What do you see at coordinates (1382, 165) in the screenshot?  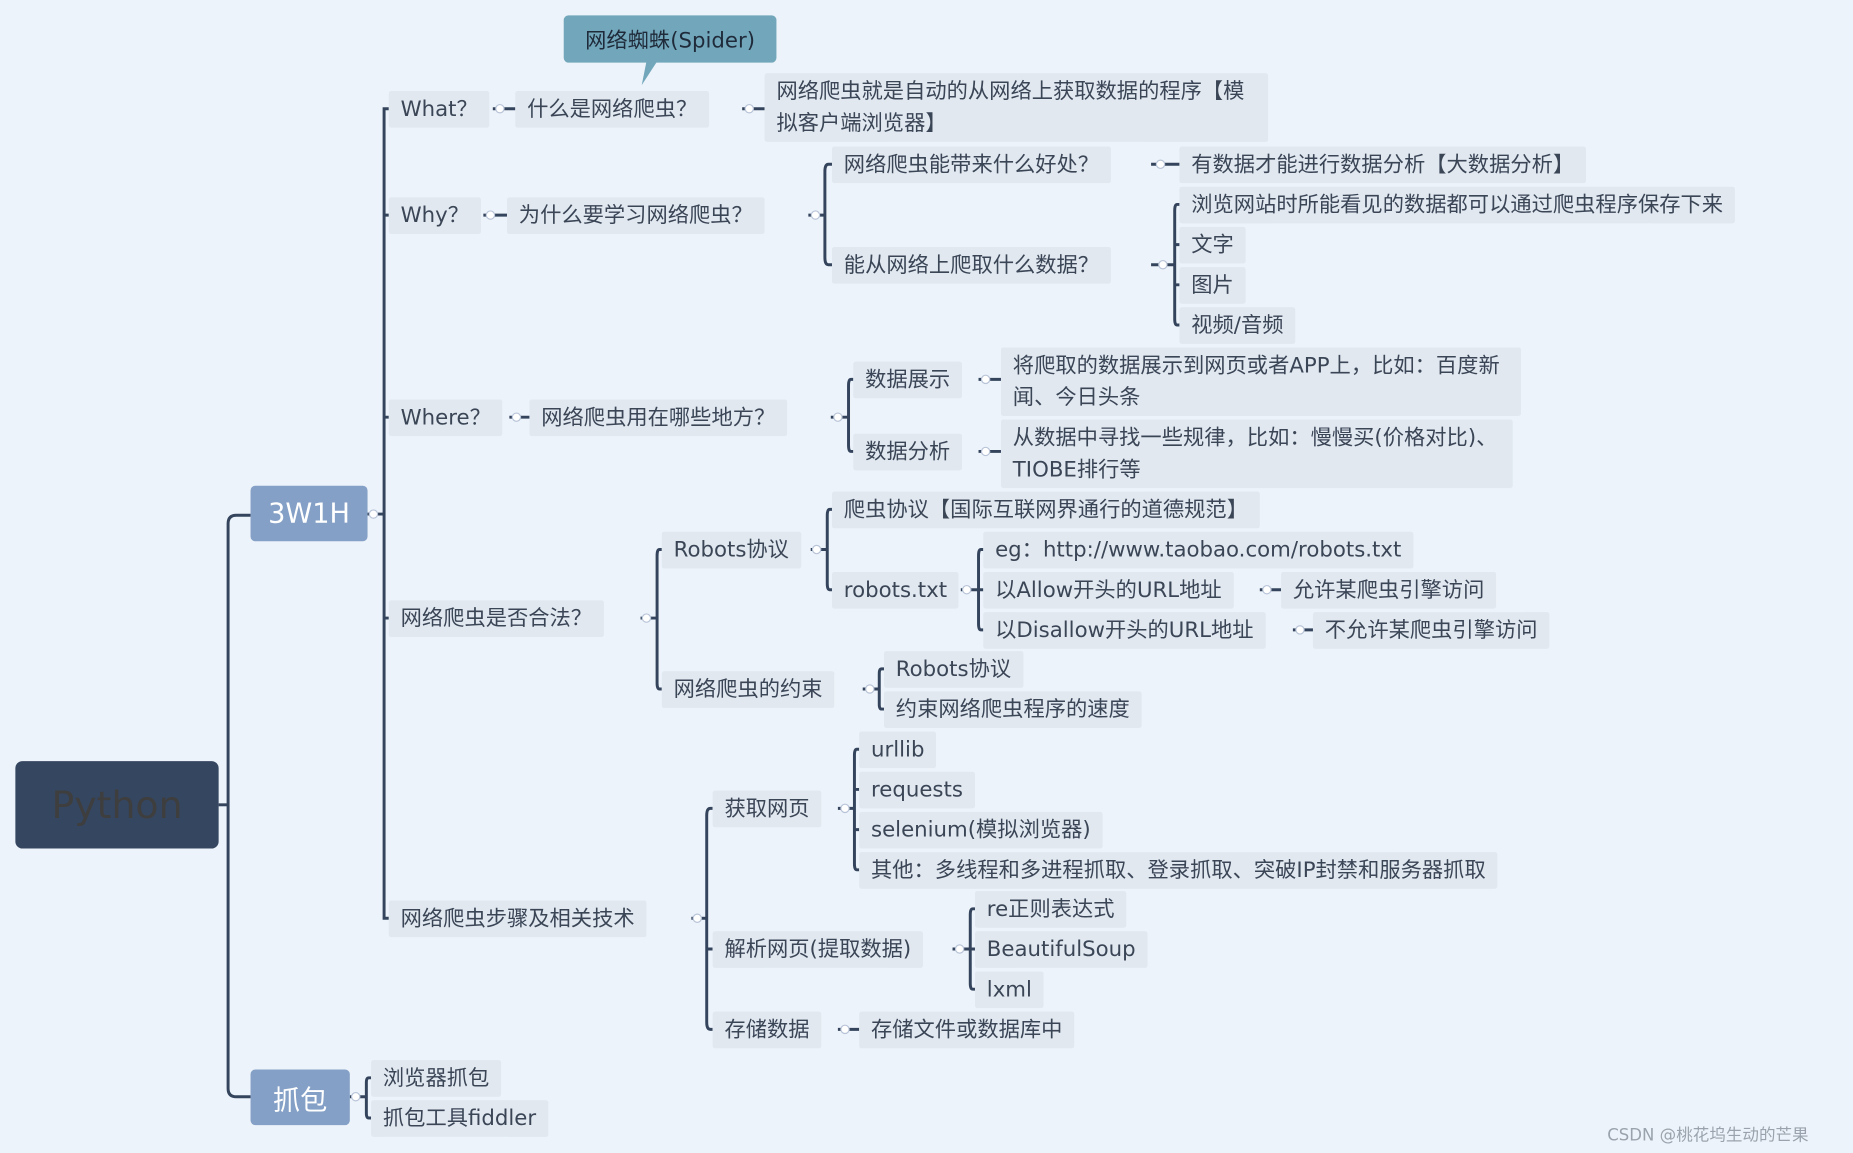 I see `node-benefit-answer: 有数据才能进行数据分析【大数据分析】` at bounding box center [1382, 165].